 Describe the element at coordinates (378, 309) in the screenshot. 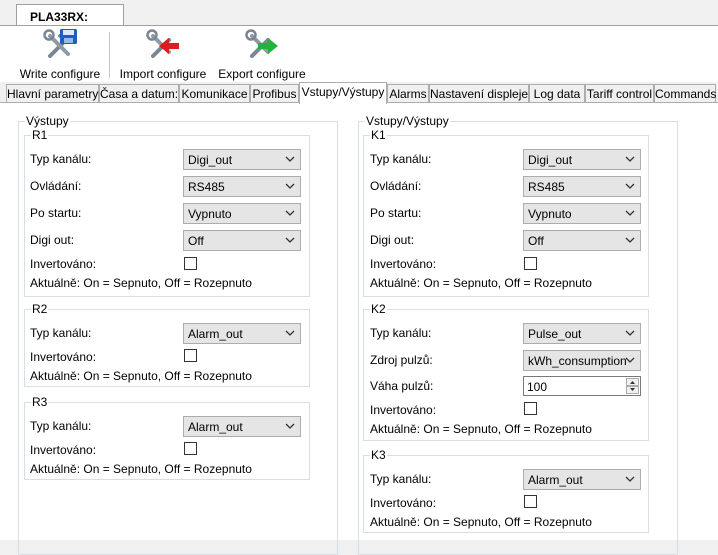

I see `k2-title: K2` at that location.